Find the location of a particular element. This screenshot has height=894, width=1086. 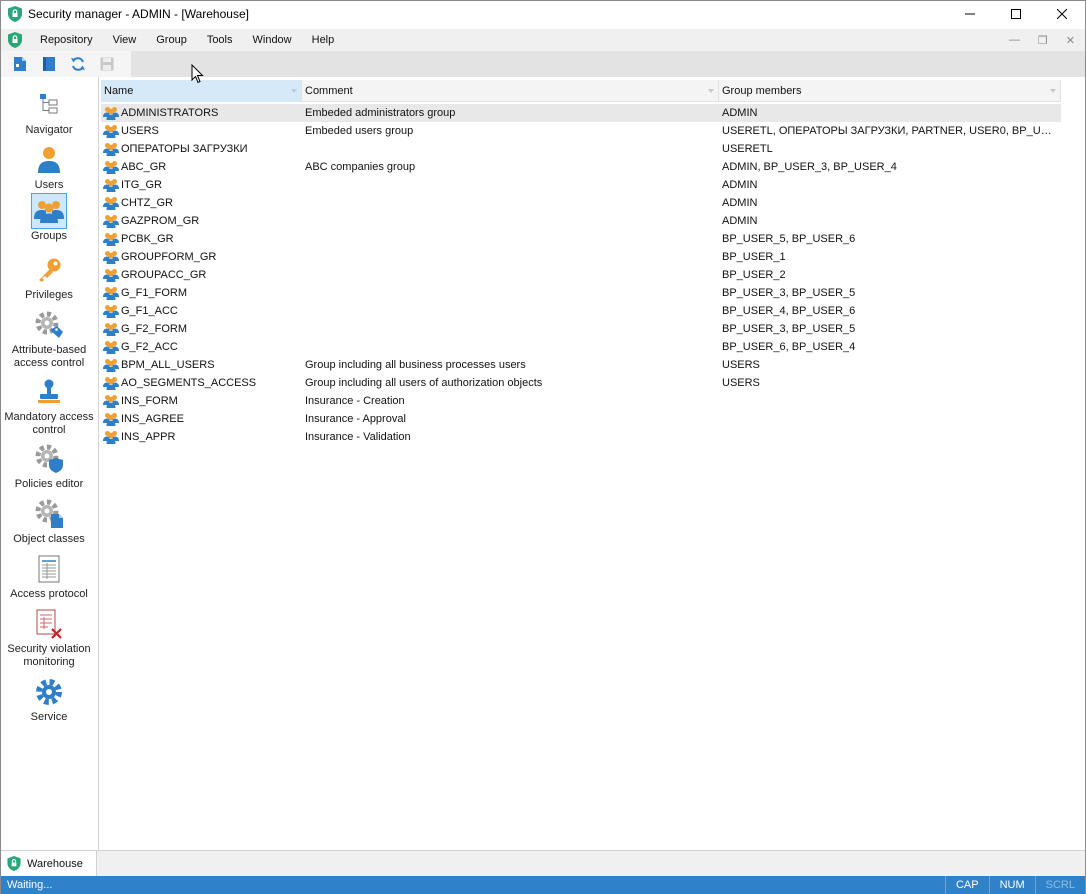

cell-comment: Insurance - Validation is located at coordinates (358, 437).